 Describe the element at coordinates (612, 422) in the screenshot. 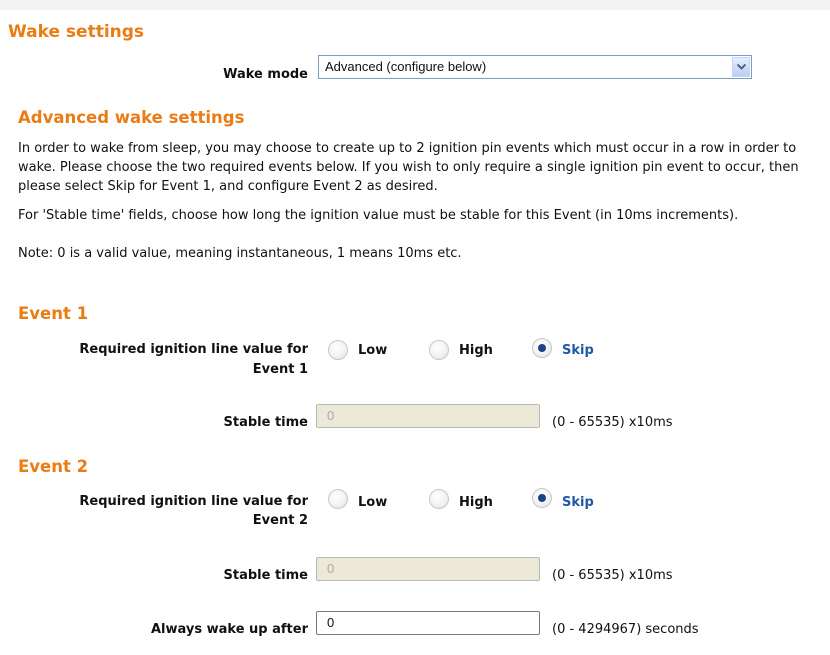

I see `event1-stable-time-range: (0 - 65535) x10ms` at that location.